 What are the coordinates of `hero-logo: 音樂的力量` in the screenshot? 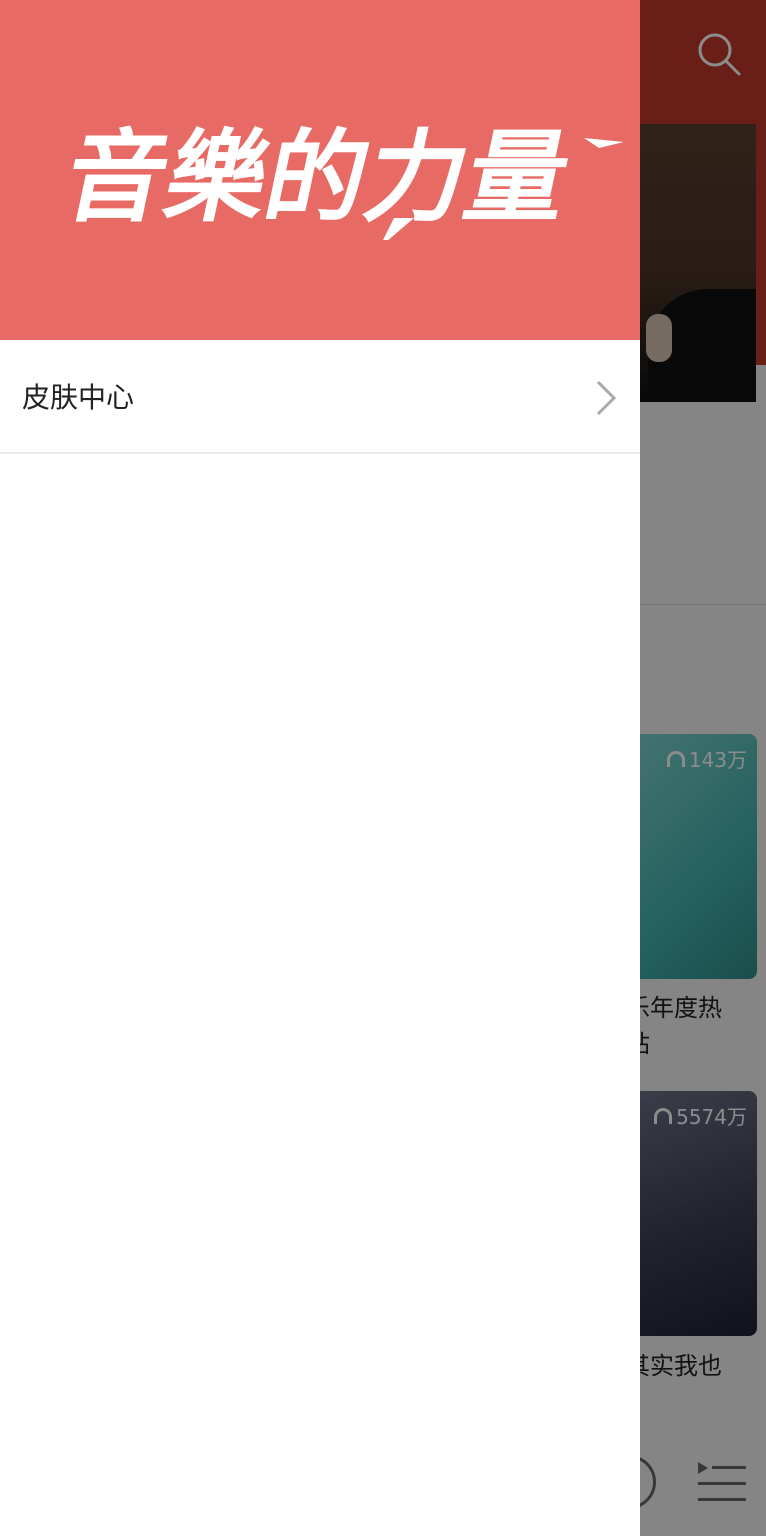 It's located at (339, 179).